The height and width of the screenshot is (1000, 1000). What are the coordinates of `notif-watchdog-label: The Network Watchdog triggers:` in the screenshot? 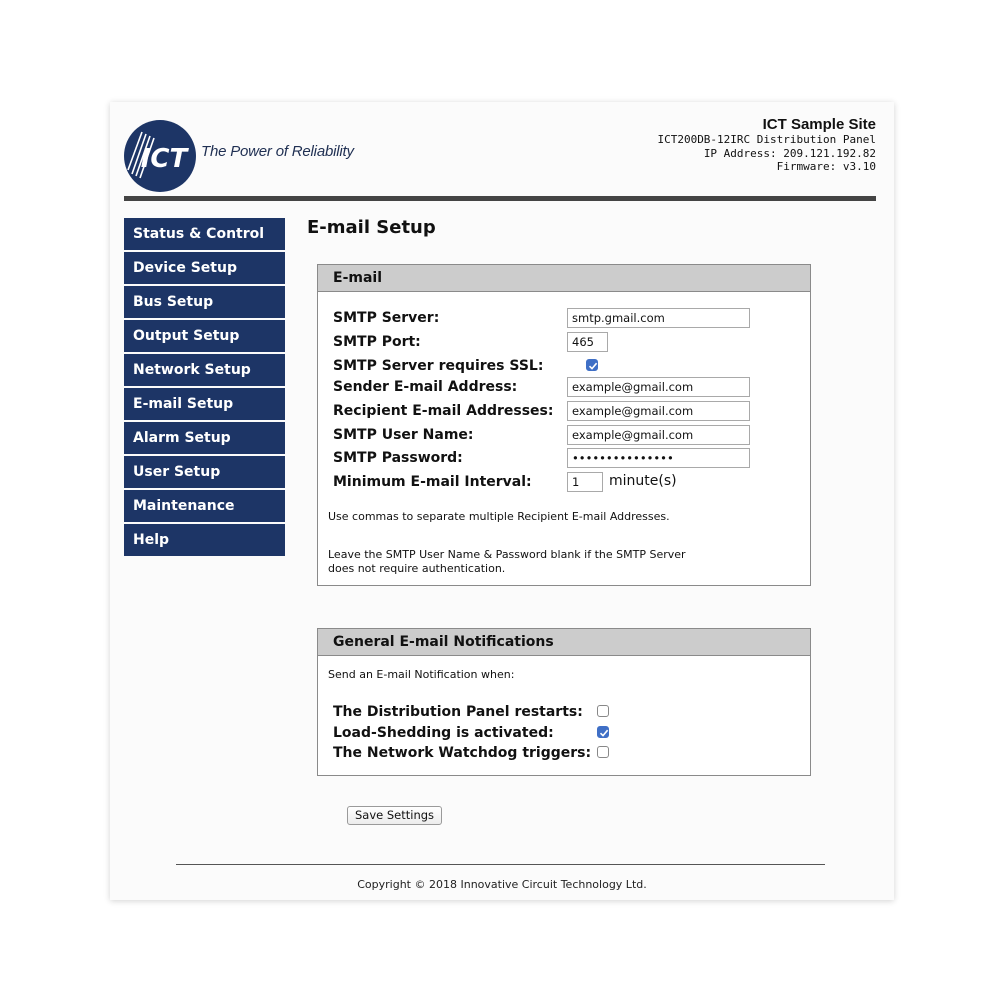 It's located at (462, 753).